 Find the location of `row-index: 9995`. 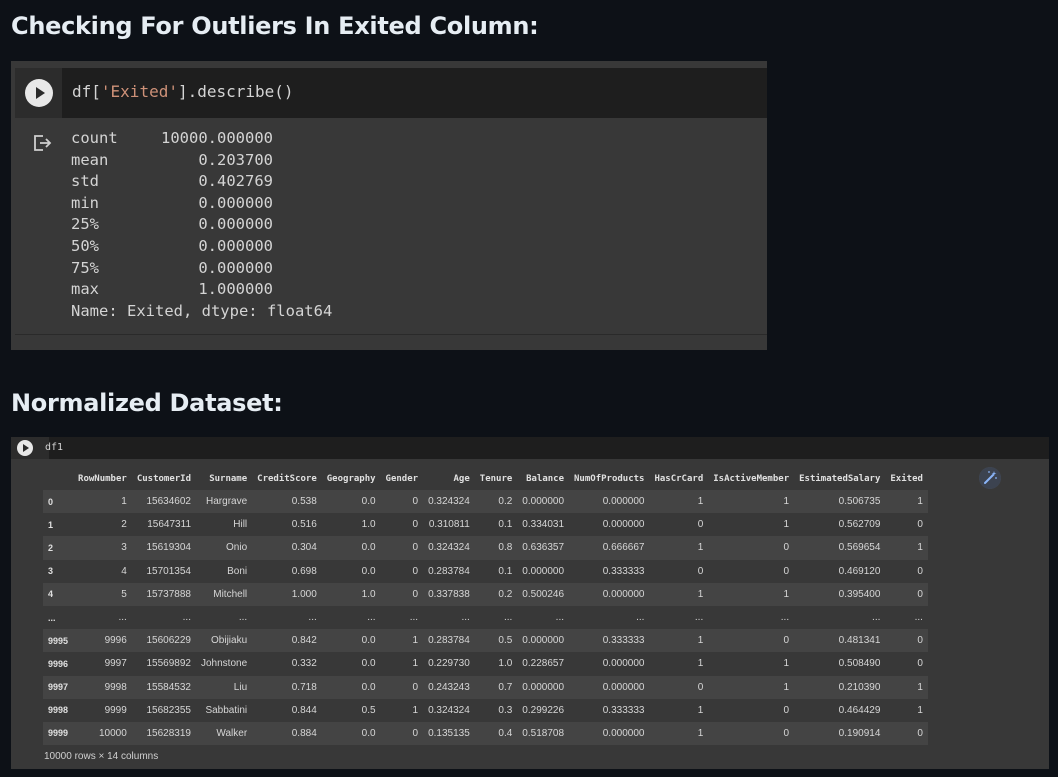

row-index: 9995 is located at coordinates (58, 640).